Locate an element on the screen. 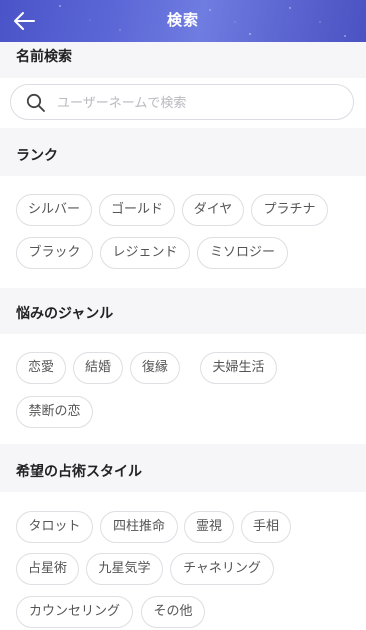 This screenshot has height=630, width=366. search-input is located at coordinates (197, 103).